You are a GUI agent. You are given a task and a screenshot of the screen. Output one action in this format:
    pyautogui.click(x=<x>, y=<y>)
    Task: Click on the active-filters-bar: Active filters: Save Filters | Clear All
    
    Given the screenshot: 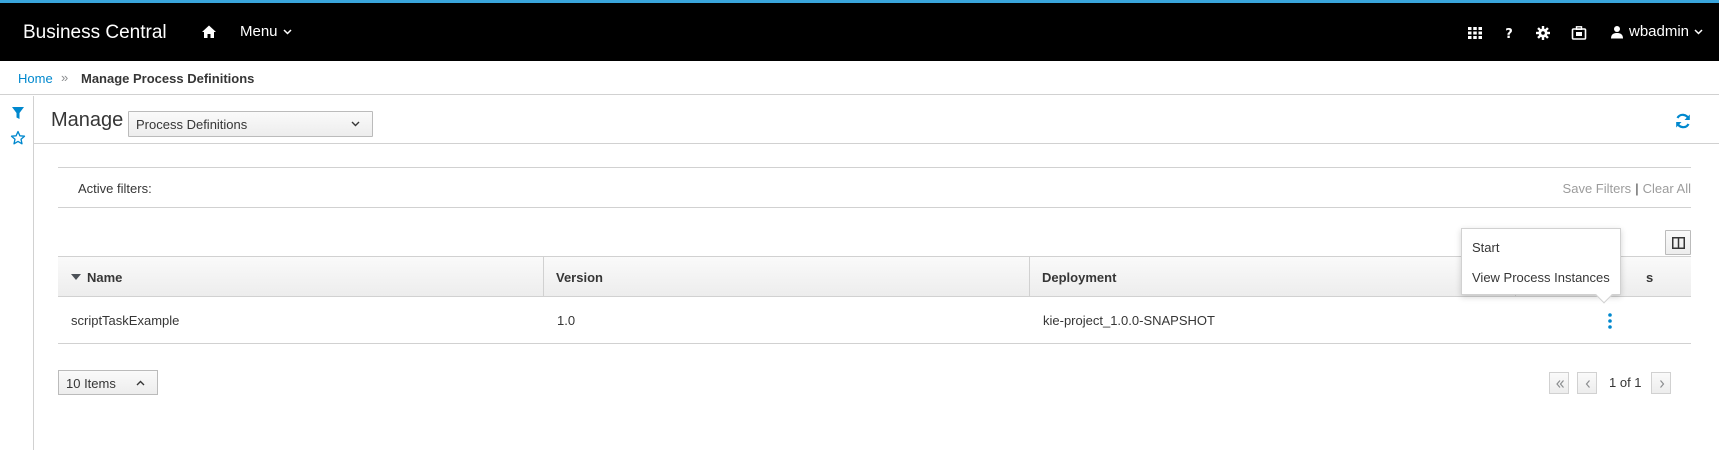 What is the action you would take?
    pyautogui.click(x=874, y=187)
    